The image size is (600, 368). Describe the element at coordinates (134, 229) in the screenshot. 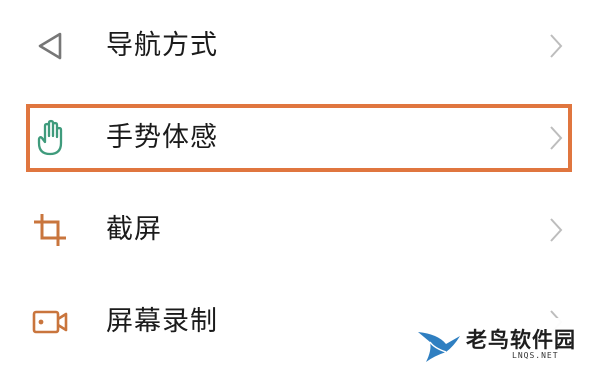

I see `settings-item-label: 截屏` at that location.